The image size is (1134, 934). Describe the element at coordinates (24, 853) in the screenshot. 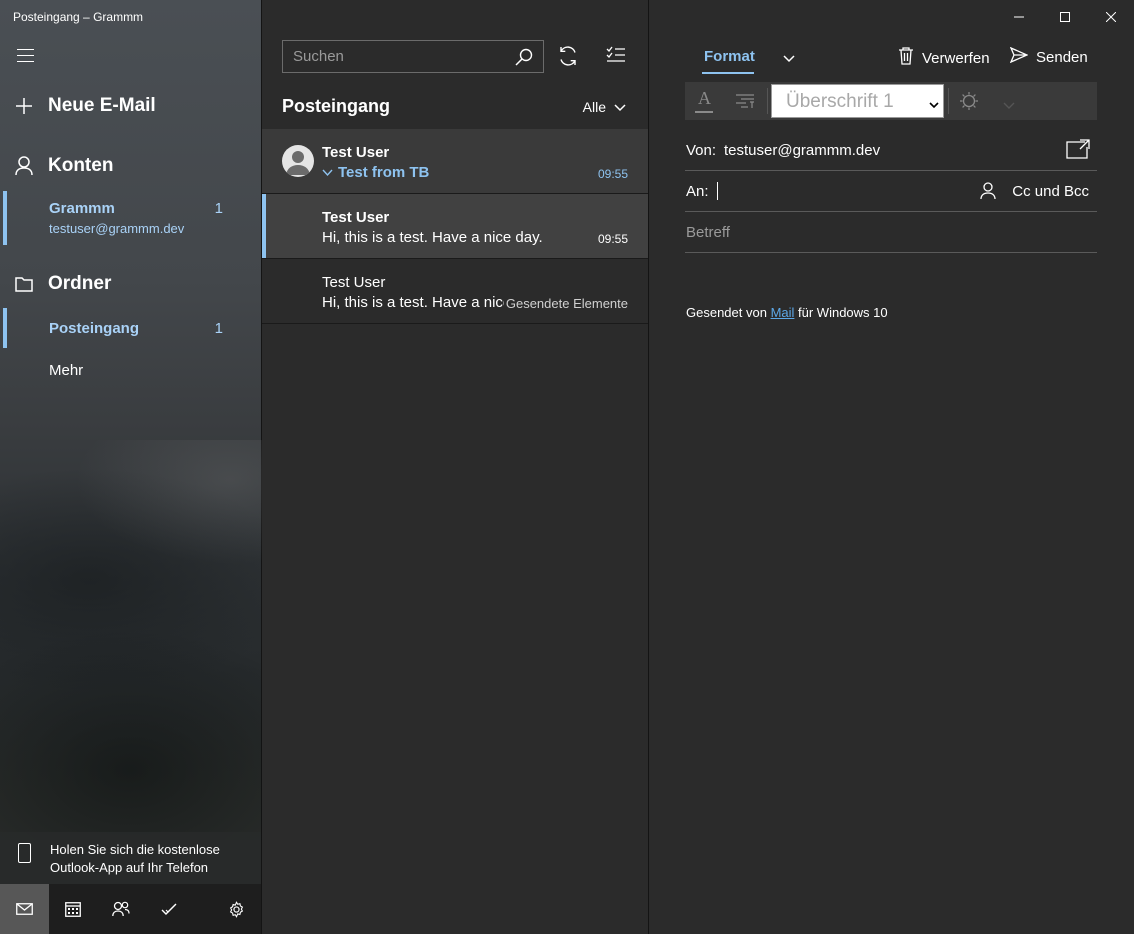

I see `phone-icon` at that location.